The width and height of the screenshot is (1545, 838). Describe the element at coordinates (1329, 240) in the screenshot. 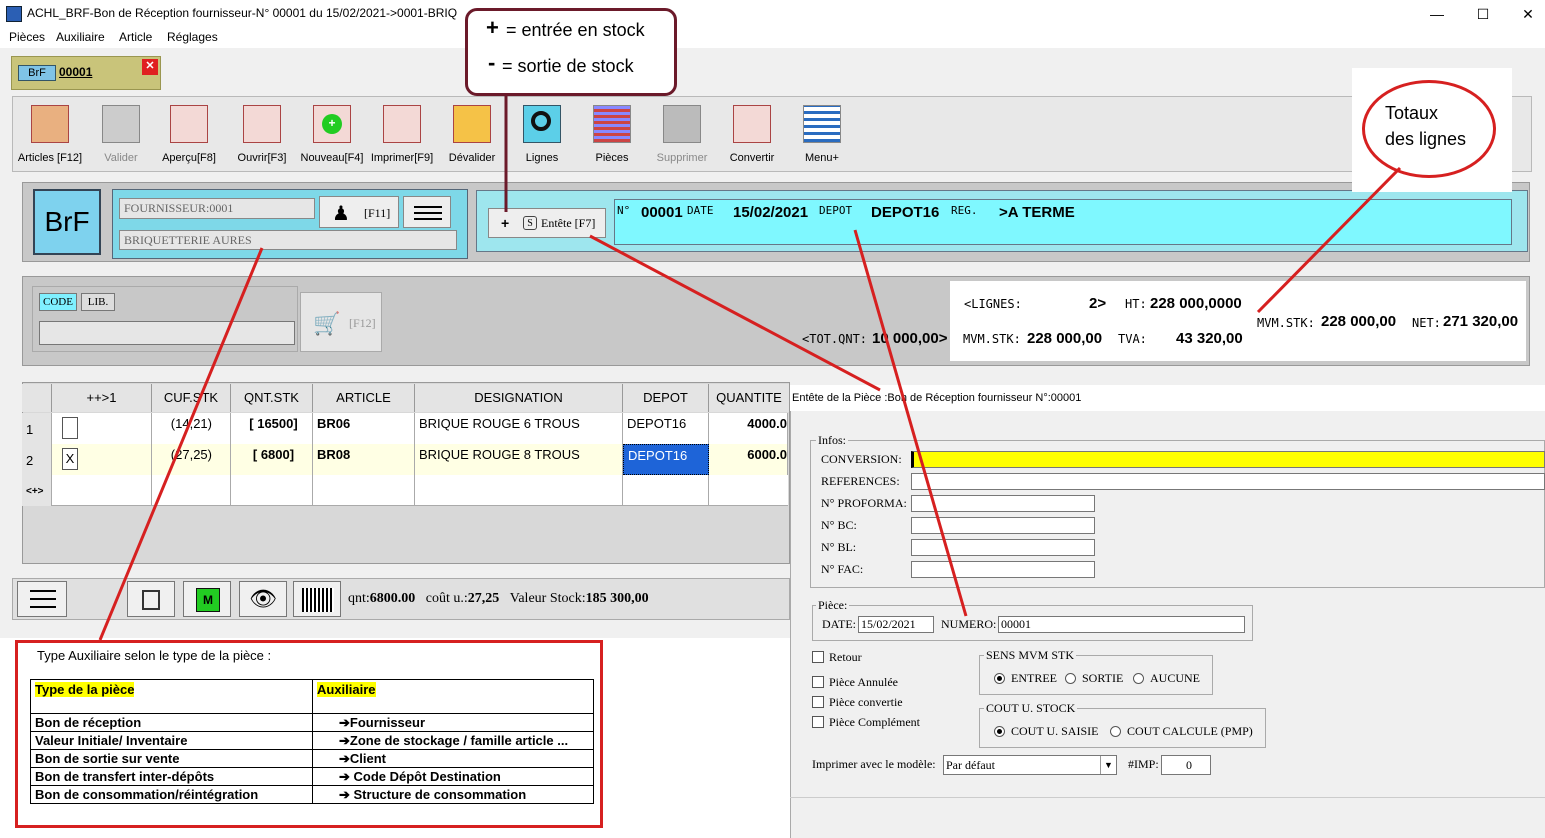

I see `totaux-connector-line` at that location.